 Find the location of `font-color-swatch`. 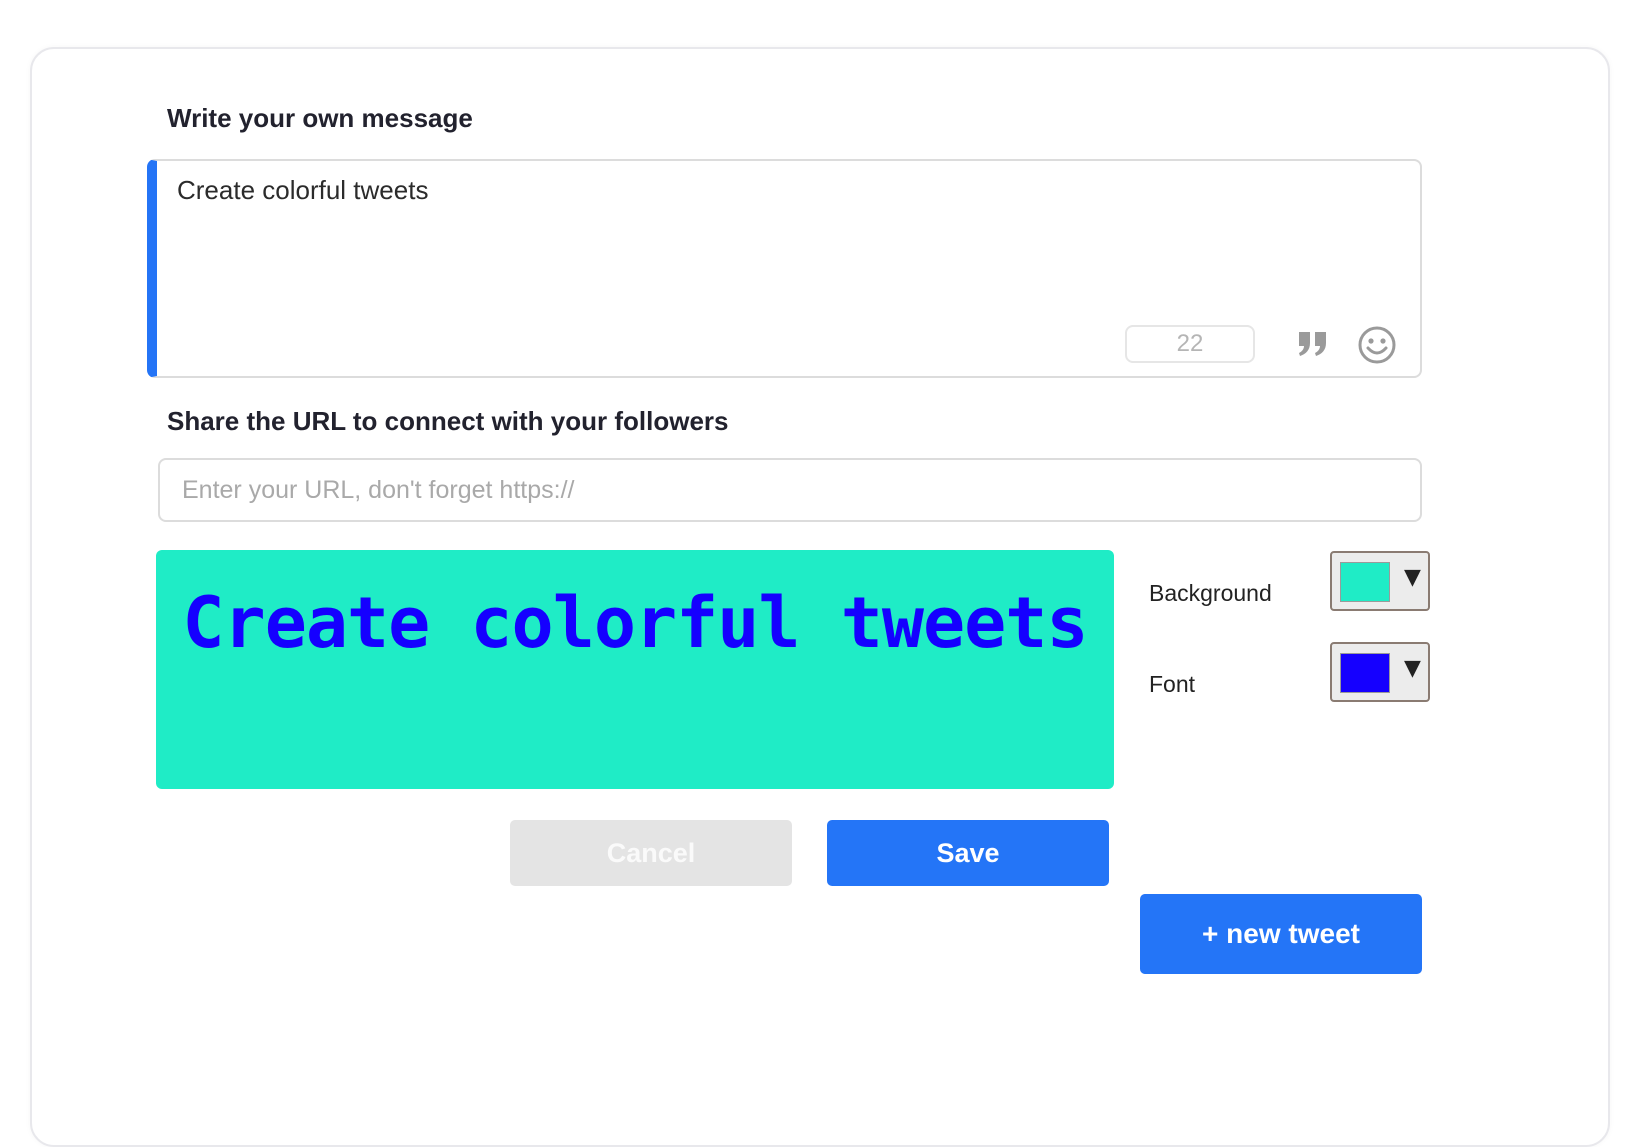

font-color-swatch is located at coordinates (1365, 673).